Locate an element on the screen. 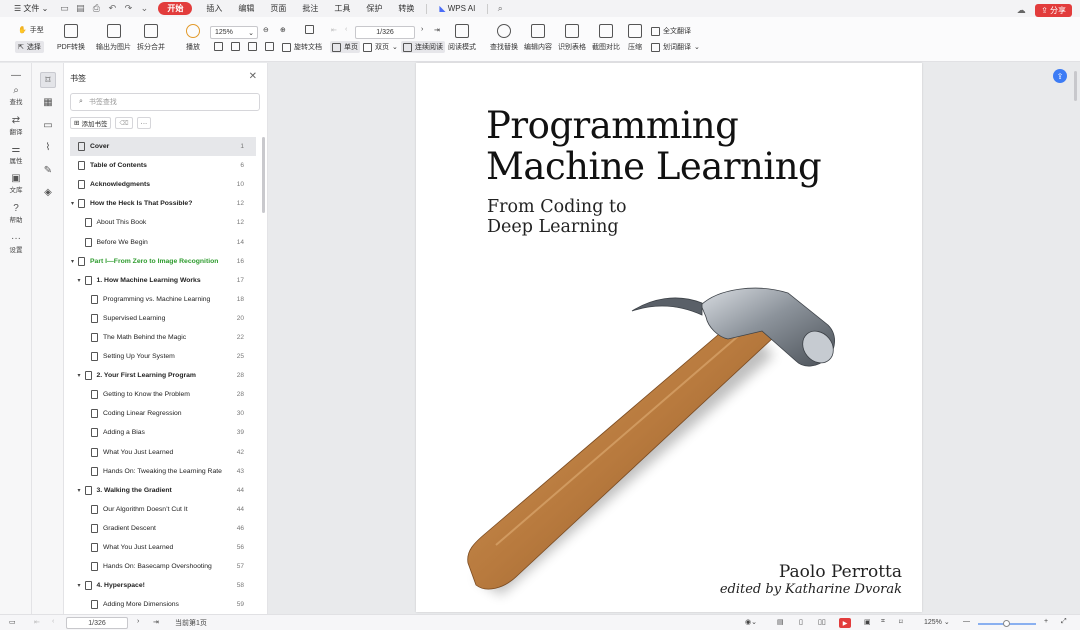  sidebar-toggle-icon: ▭ is located at coordinates (12, 622).